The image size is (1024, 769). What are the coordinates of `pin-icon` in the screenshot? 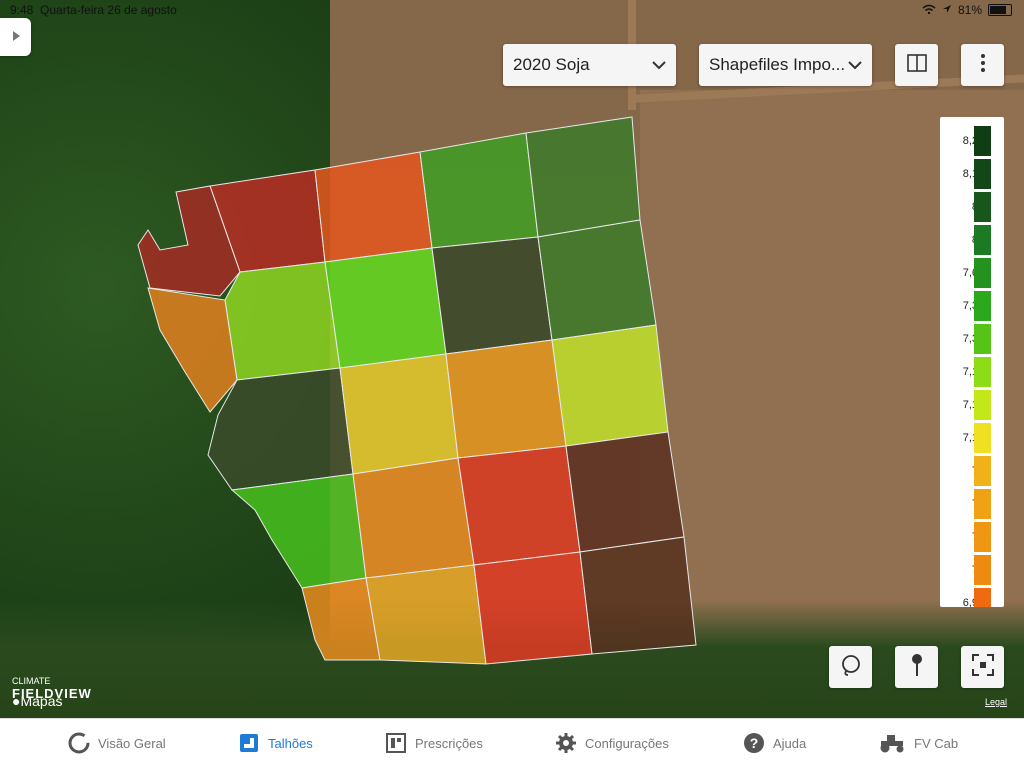 It's located at (917, 667).